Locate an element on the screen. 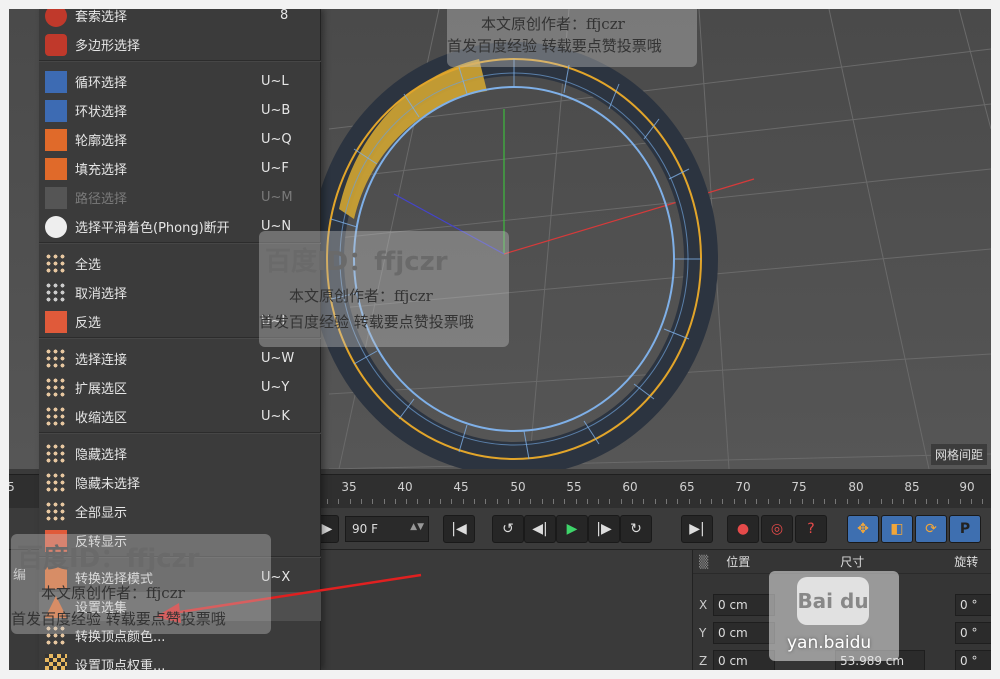 Image resolution: width=1000 pixels, height=679 pixels. rotation-h-field: 0 ° is located at coordinates (973, 605).